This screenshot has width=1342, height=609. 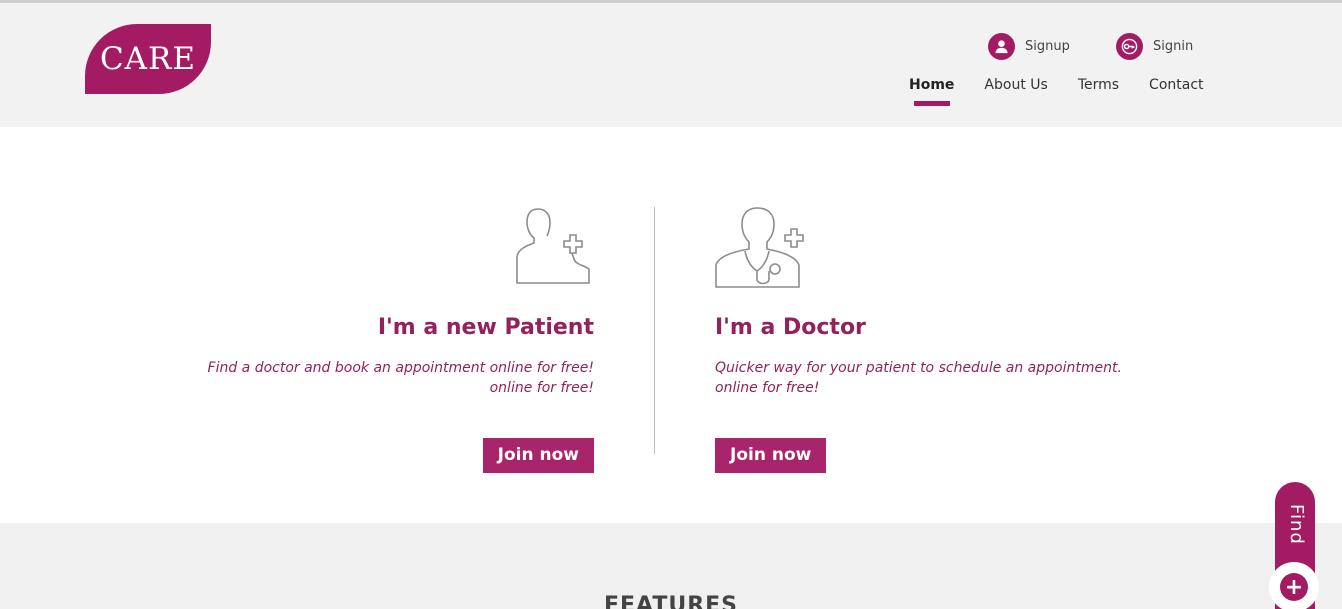 What do you see at coordinates (671, 601) in the screenshot?
I see `features-title: FEATURES` at bounding box center [671, 601].